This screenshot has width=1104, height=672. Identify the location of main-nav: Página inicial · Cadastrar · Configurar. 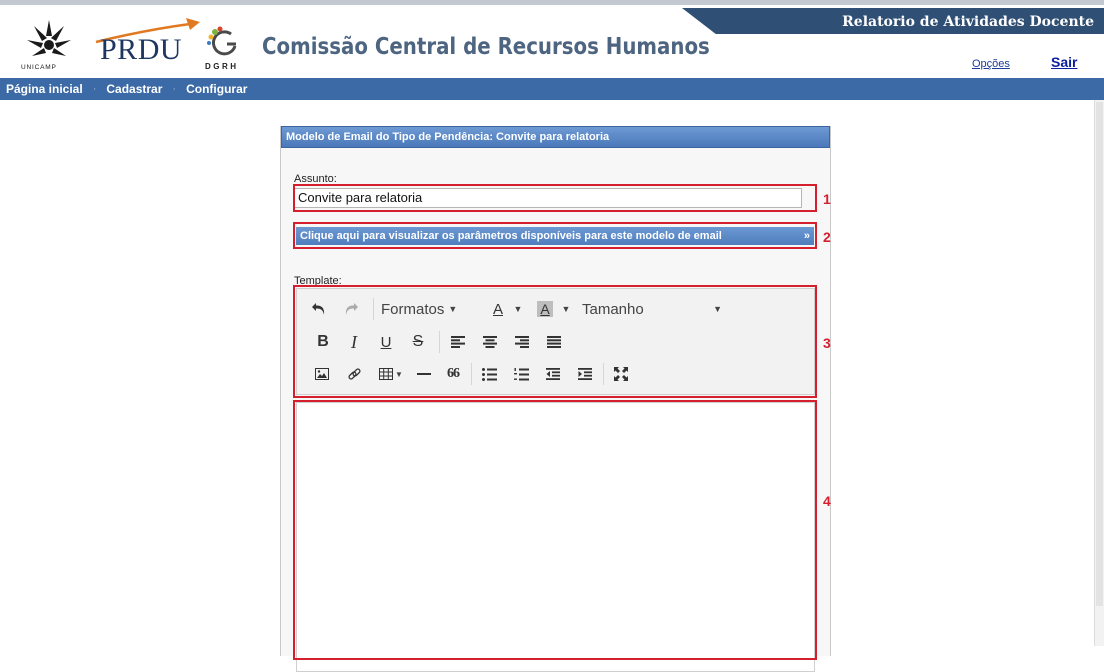
(552, 89).